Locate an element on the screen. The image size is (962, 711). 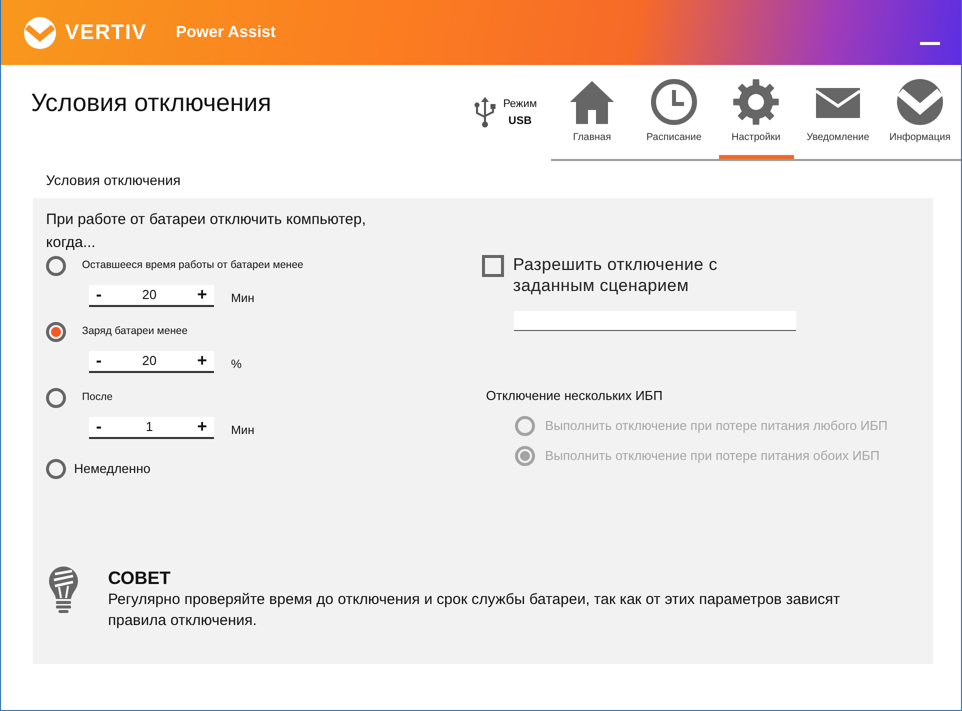
section-title: Условия отключения is located at coordinates (113, 180).